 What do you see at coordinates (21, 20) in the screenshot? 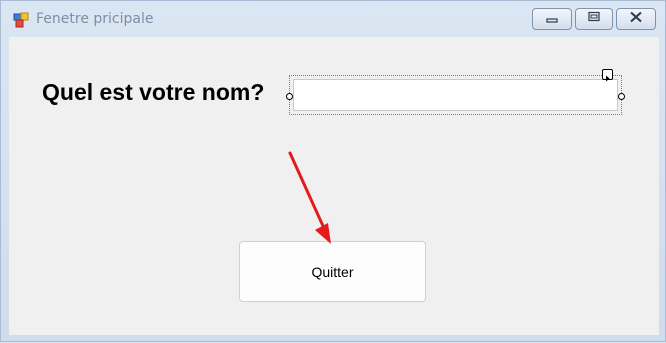
I see `form-app-icon` at bounding box center [21, 20].